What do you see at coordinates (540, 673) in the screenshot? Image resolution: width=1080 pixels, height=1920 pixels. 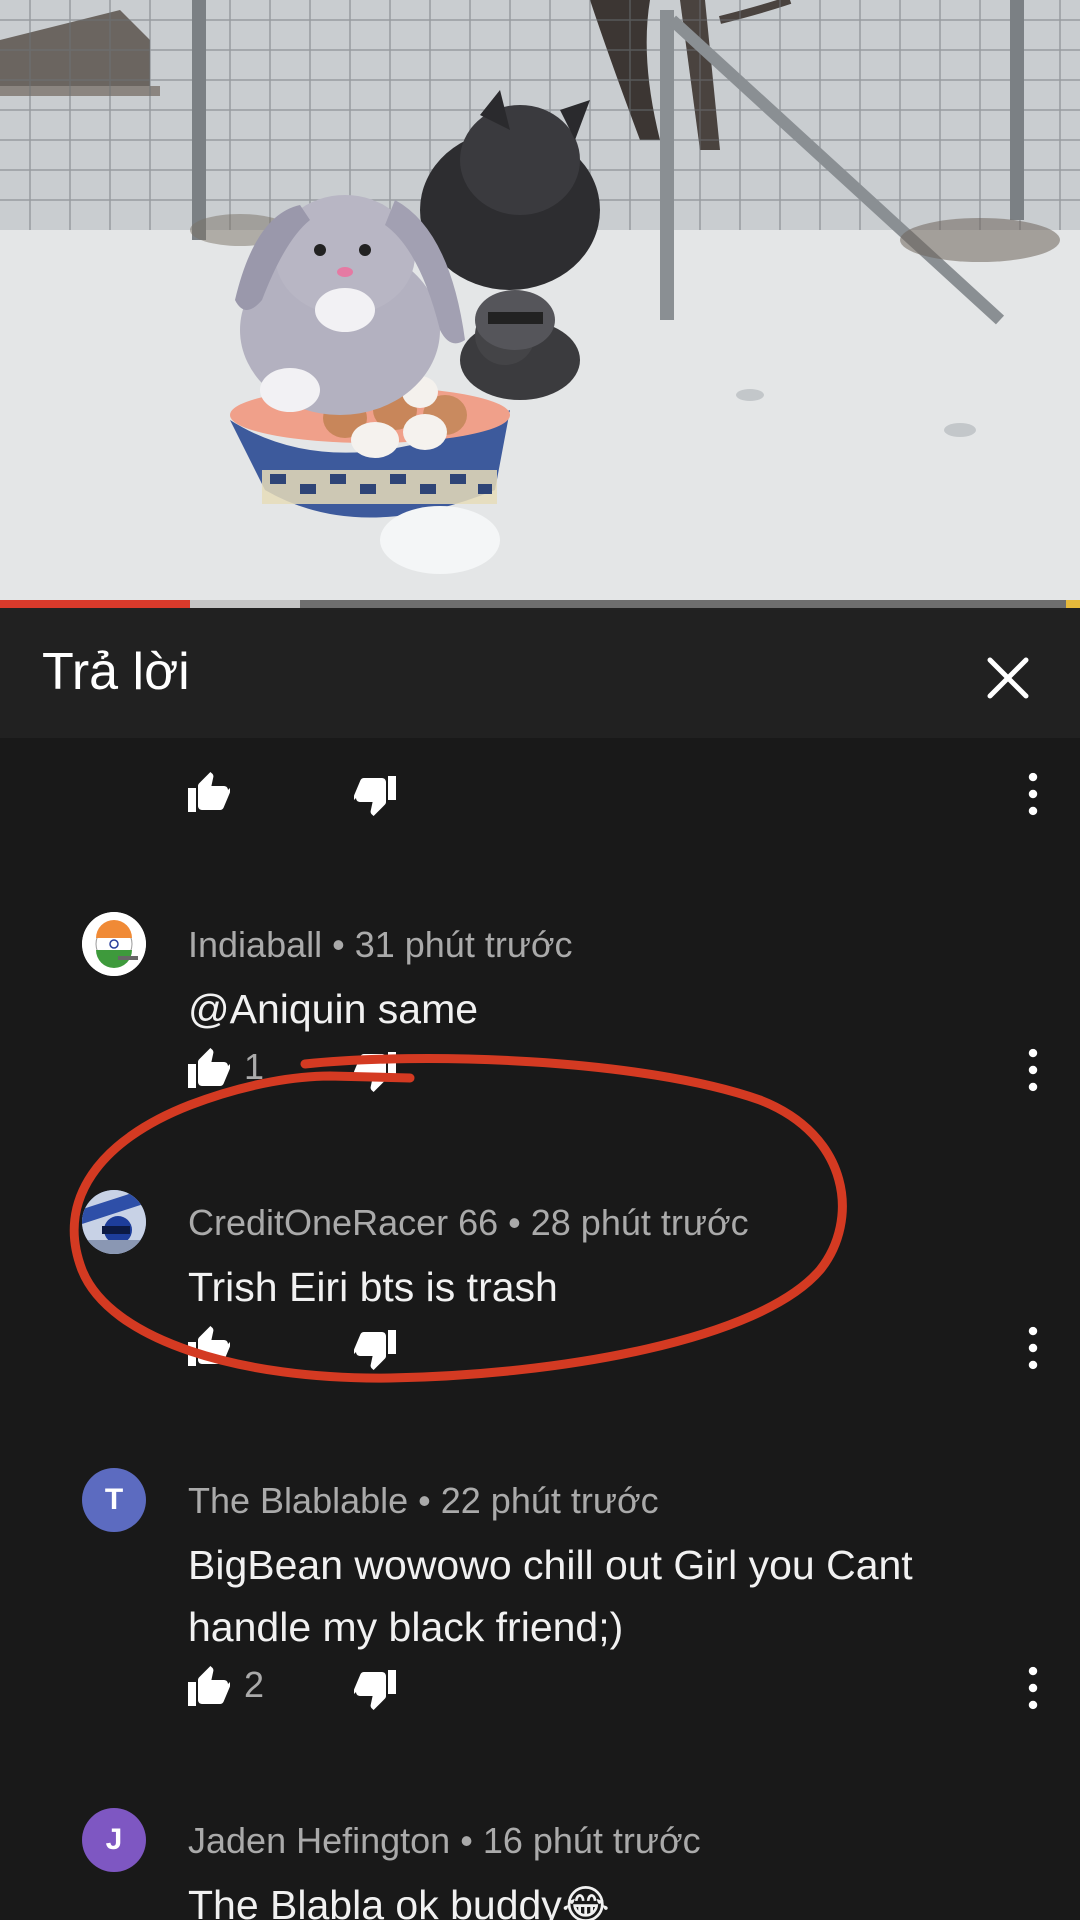 I see `replies-header: Trả lời` at bounding box center [540, 673].